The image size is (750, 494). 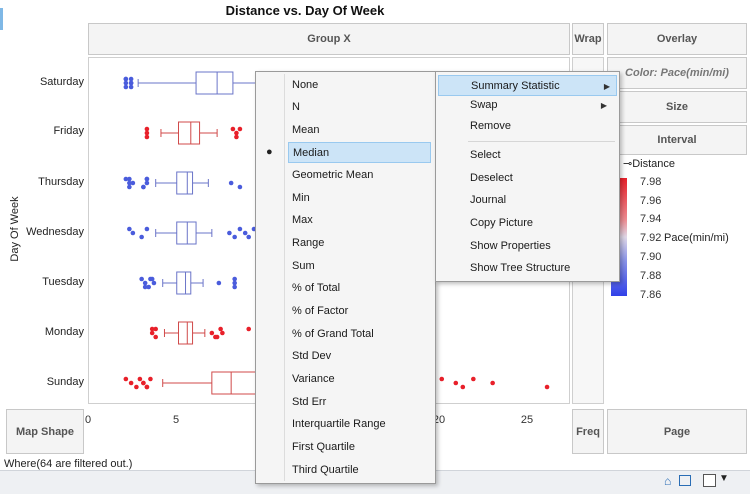 I want to click on menu-item-std-dev: Std Dev, so click(x=359, y=356).